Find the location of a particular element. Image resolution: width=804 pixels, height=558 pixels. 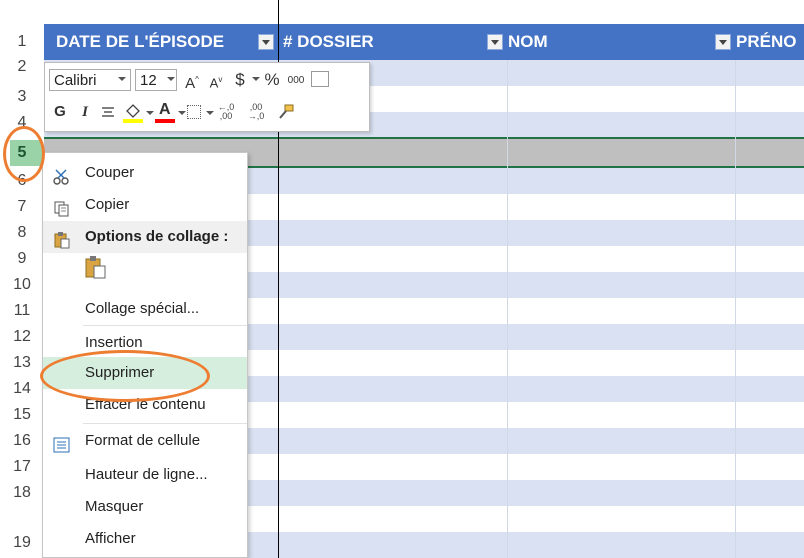

column-header-dossier: # DOSSIER is located at coordinates (328, 42).